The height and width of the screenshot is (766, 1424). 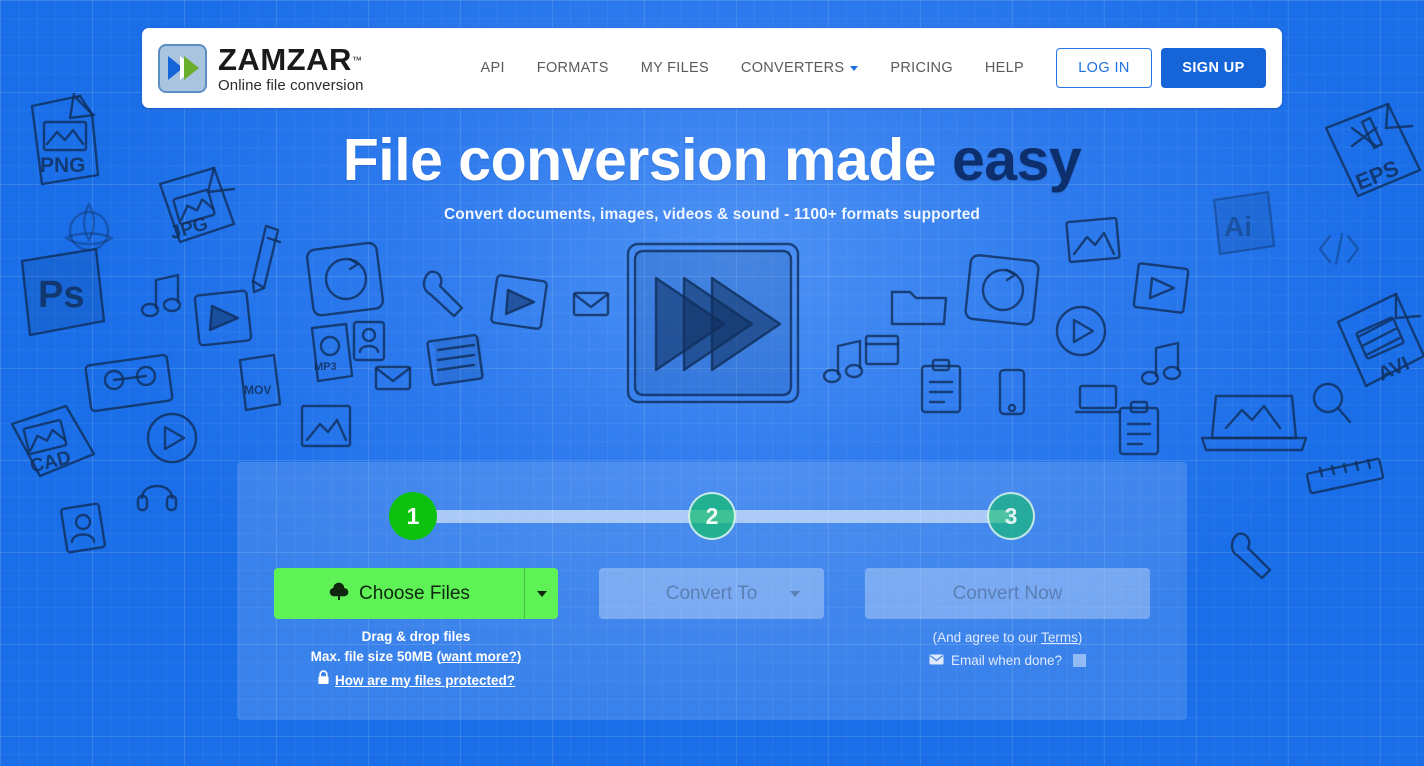 I want to click on nav-item-help: HELP, so click(x=1004, y=68).